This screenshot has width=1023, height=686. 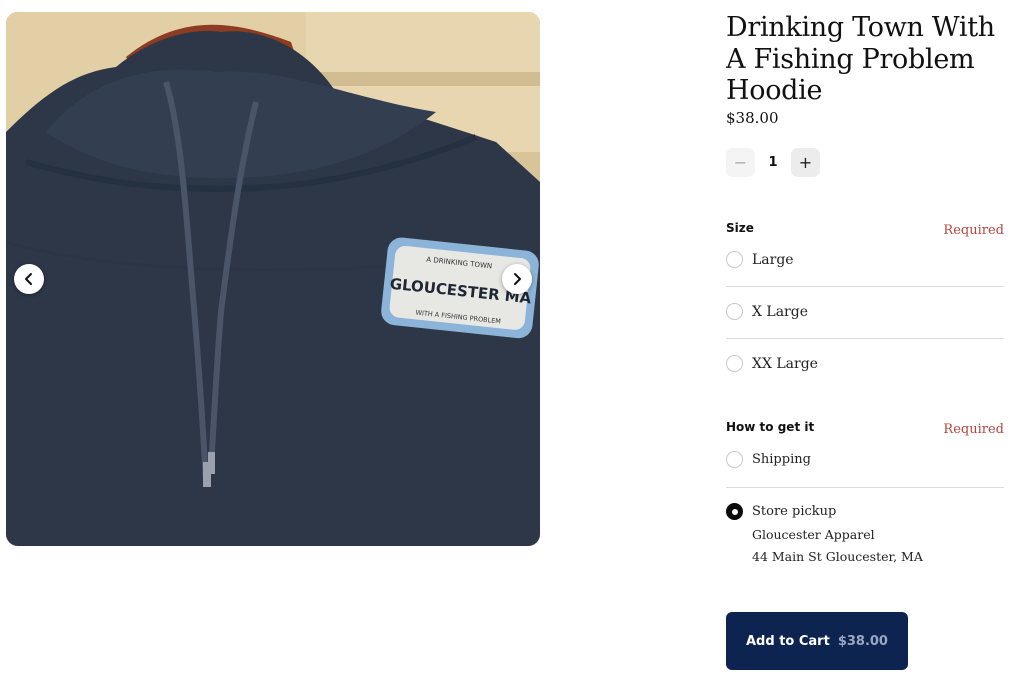 What do you see at coordinates (805, 162) in the screenshot?
I see `quantity-increase-button: +` at bounding box center [805, 162].